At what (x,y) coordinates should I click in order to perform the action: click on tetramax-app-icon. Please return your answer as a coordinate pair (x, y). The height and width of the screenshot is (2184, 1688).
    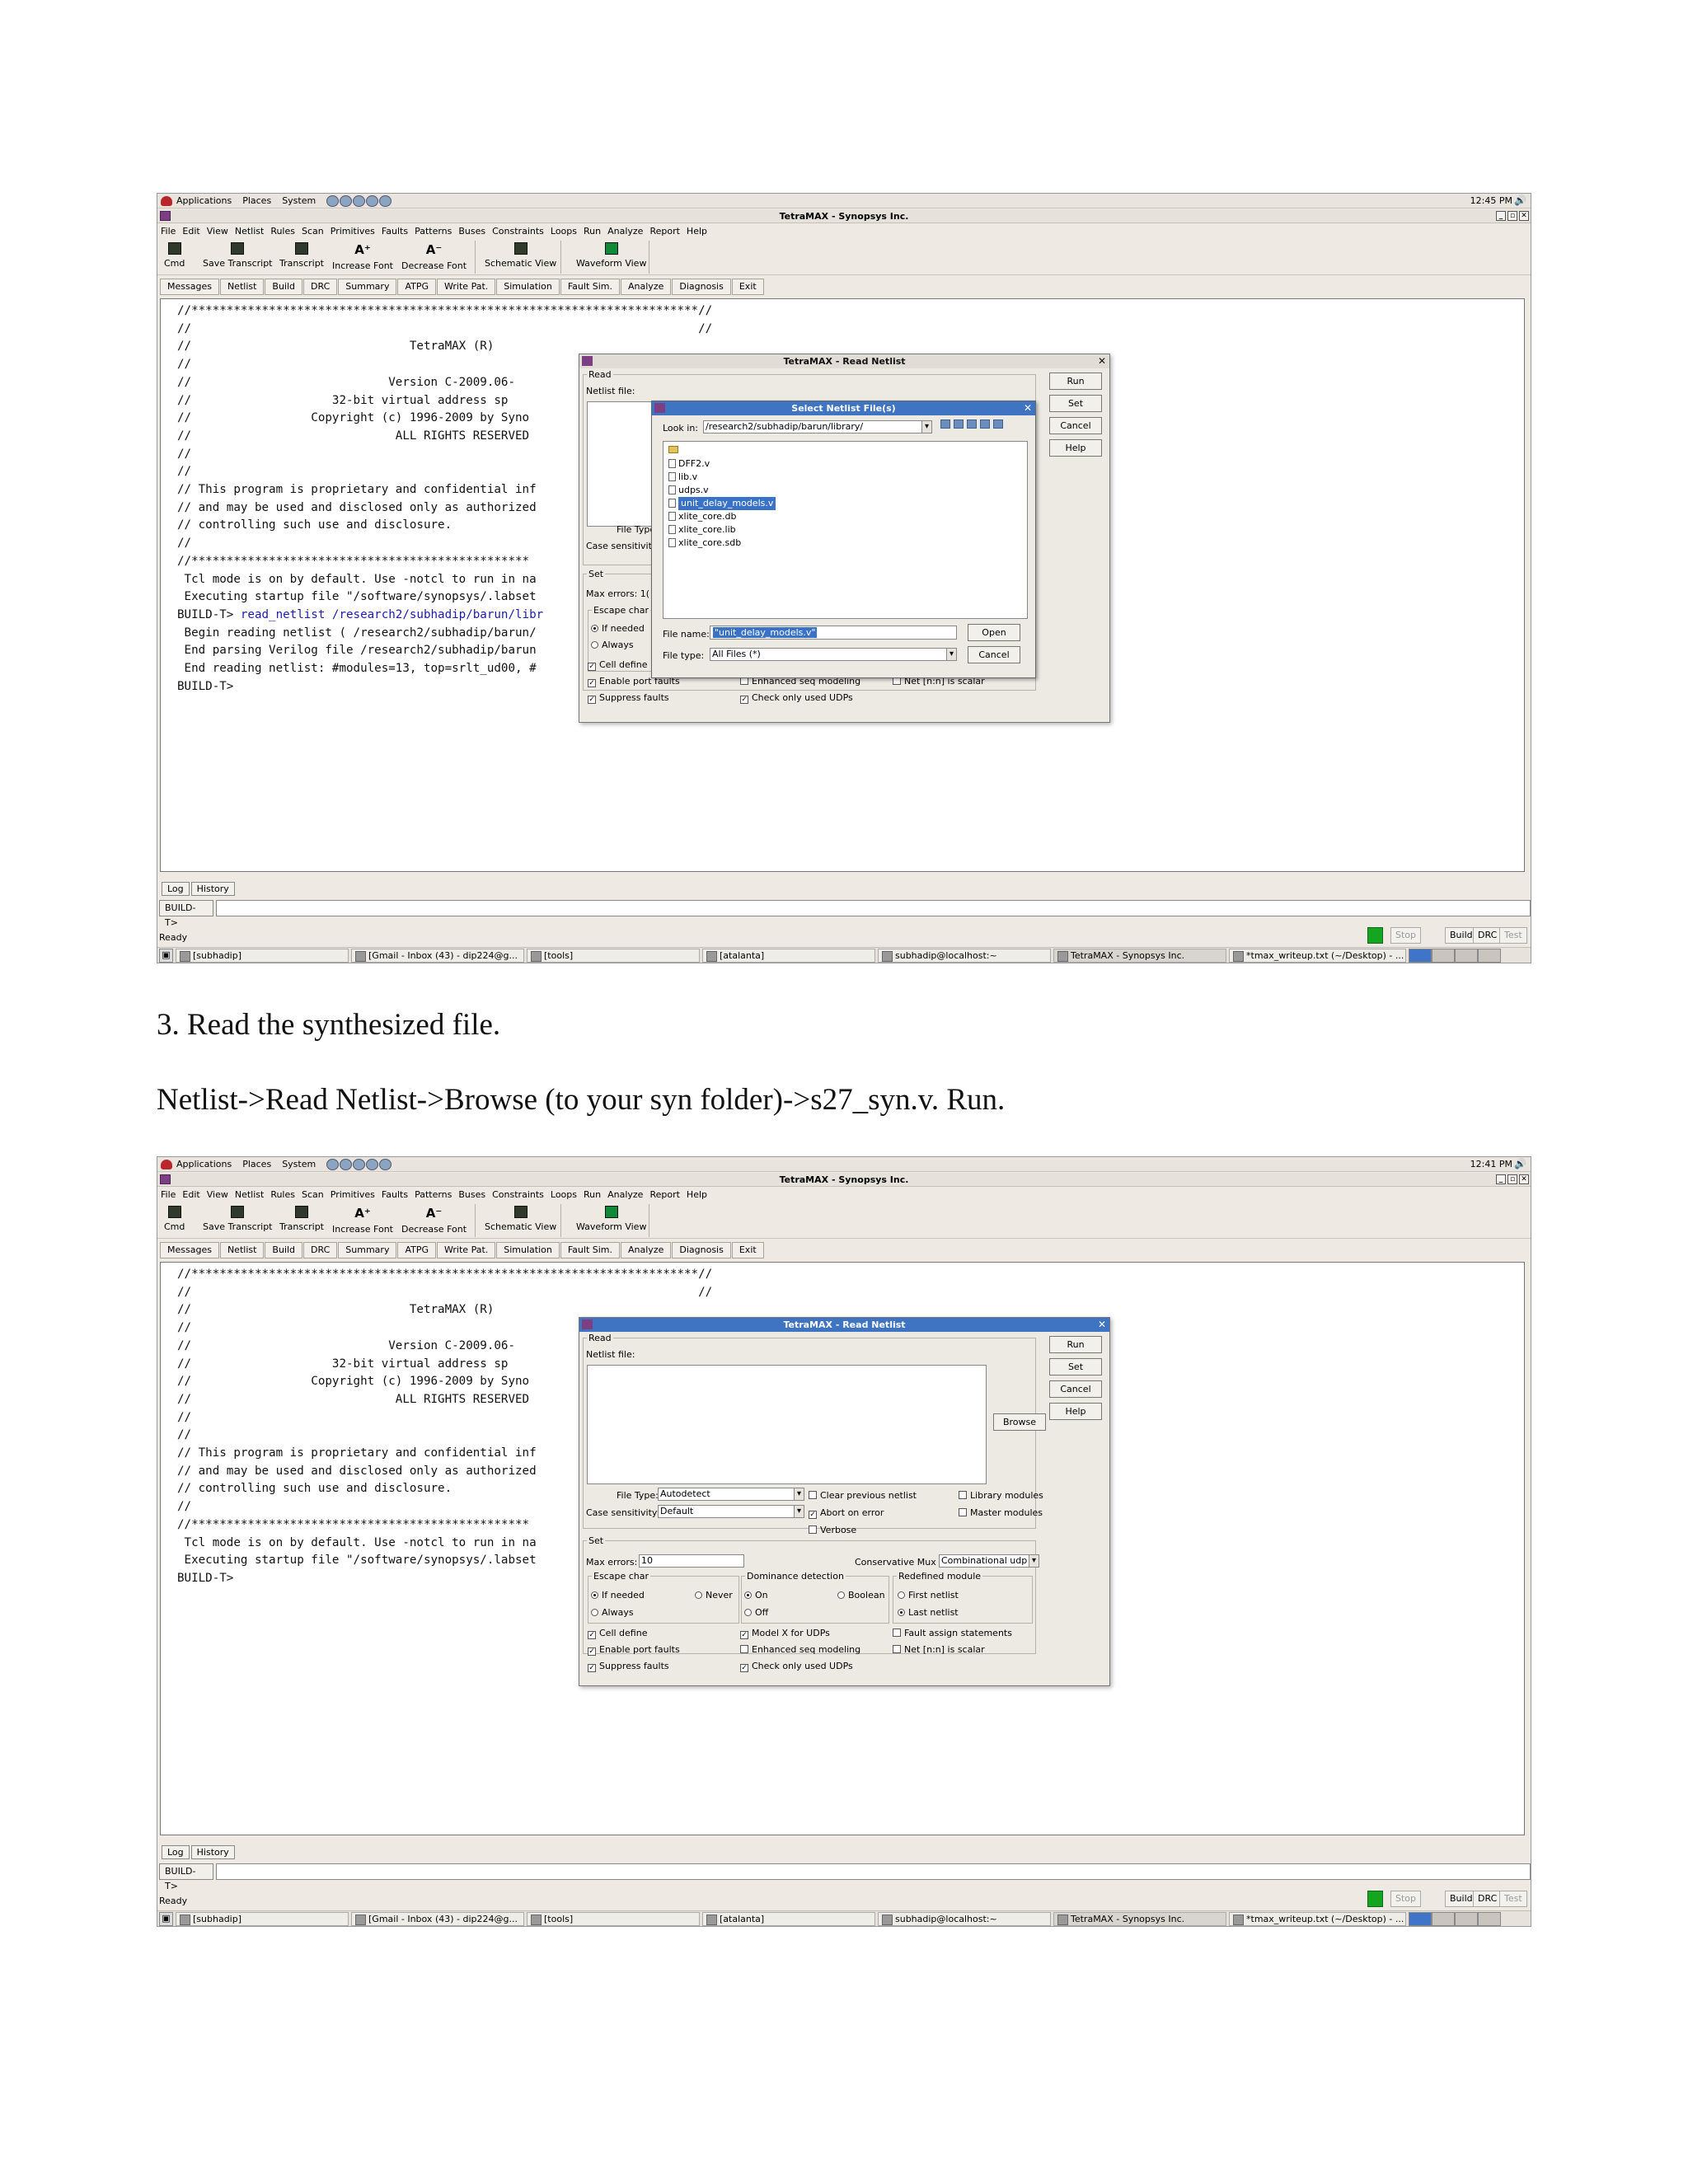
    Looking at the image, I should click on (165, 1179).